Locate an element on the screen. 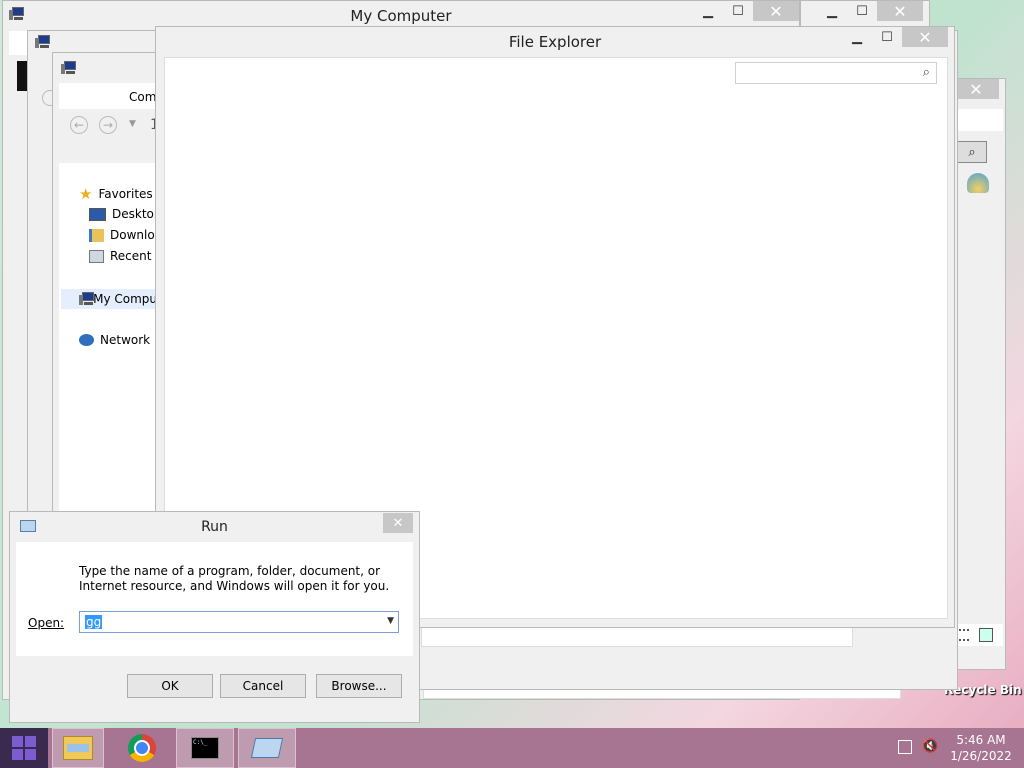  sidebar-item-favorites: ★ Favorites is located at coordinates (116, 194).